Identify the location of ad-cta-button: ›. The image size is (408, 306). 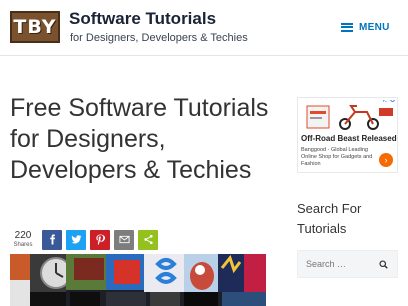
(386, 160).